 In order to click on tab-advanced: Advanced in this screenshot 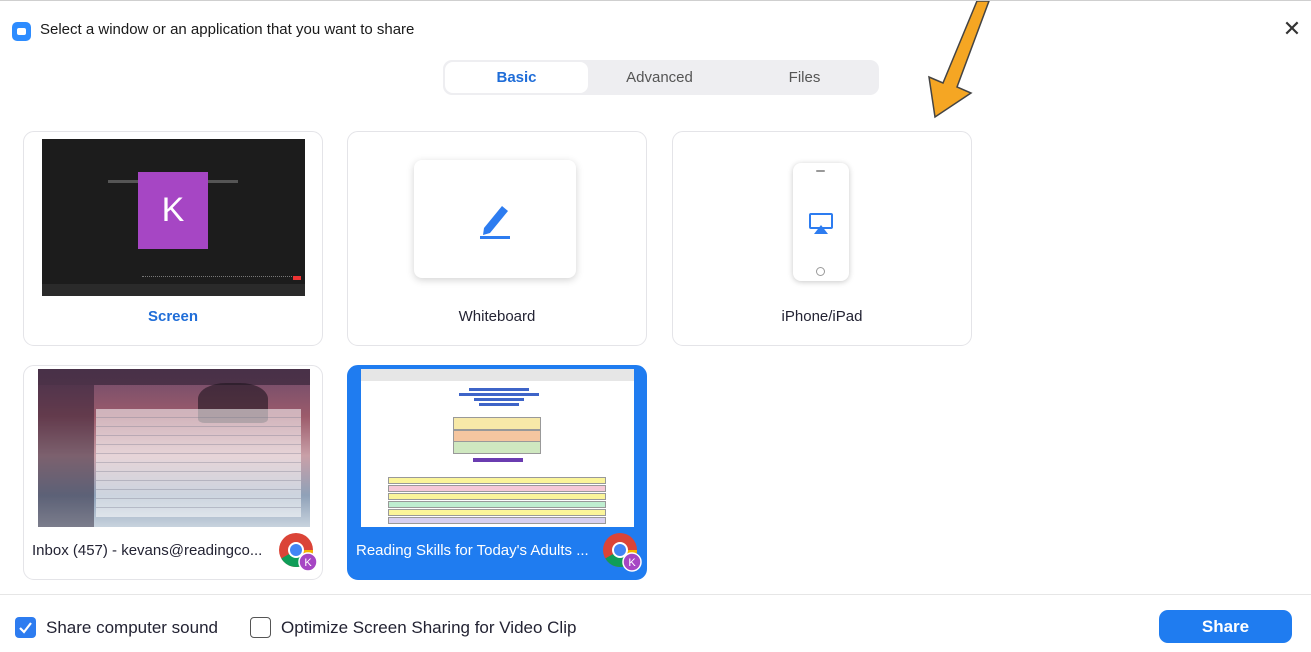, I will do `click(659, 77)`.